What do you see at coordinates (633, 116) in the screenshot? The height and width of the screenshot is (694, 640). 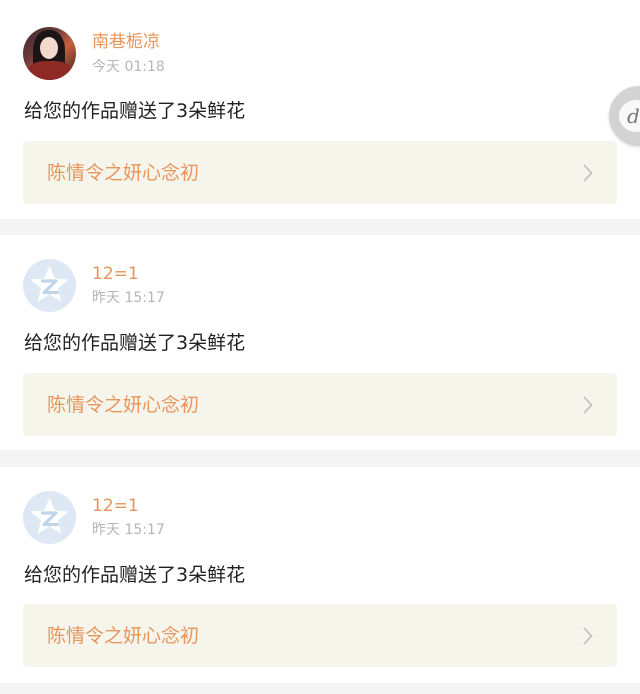 I see `floating-button-glyph: d` at bounding box center [633, 116].